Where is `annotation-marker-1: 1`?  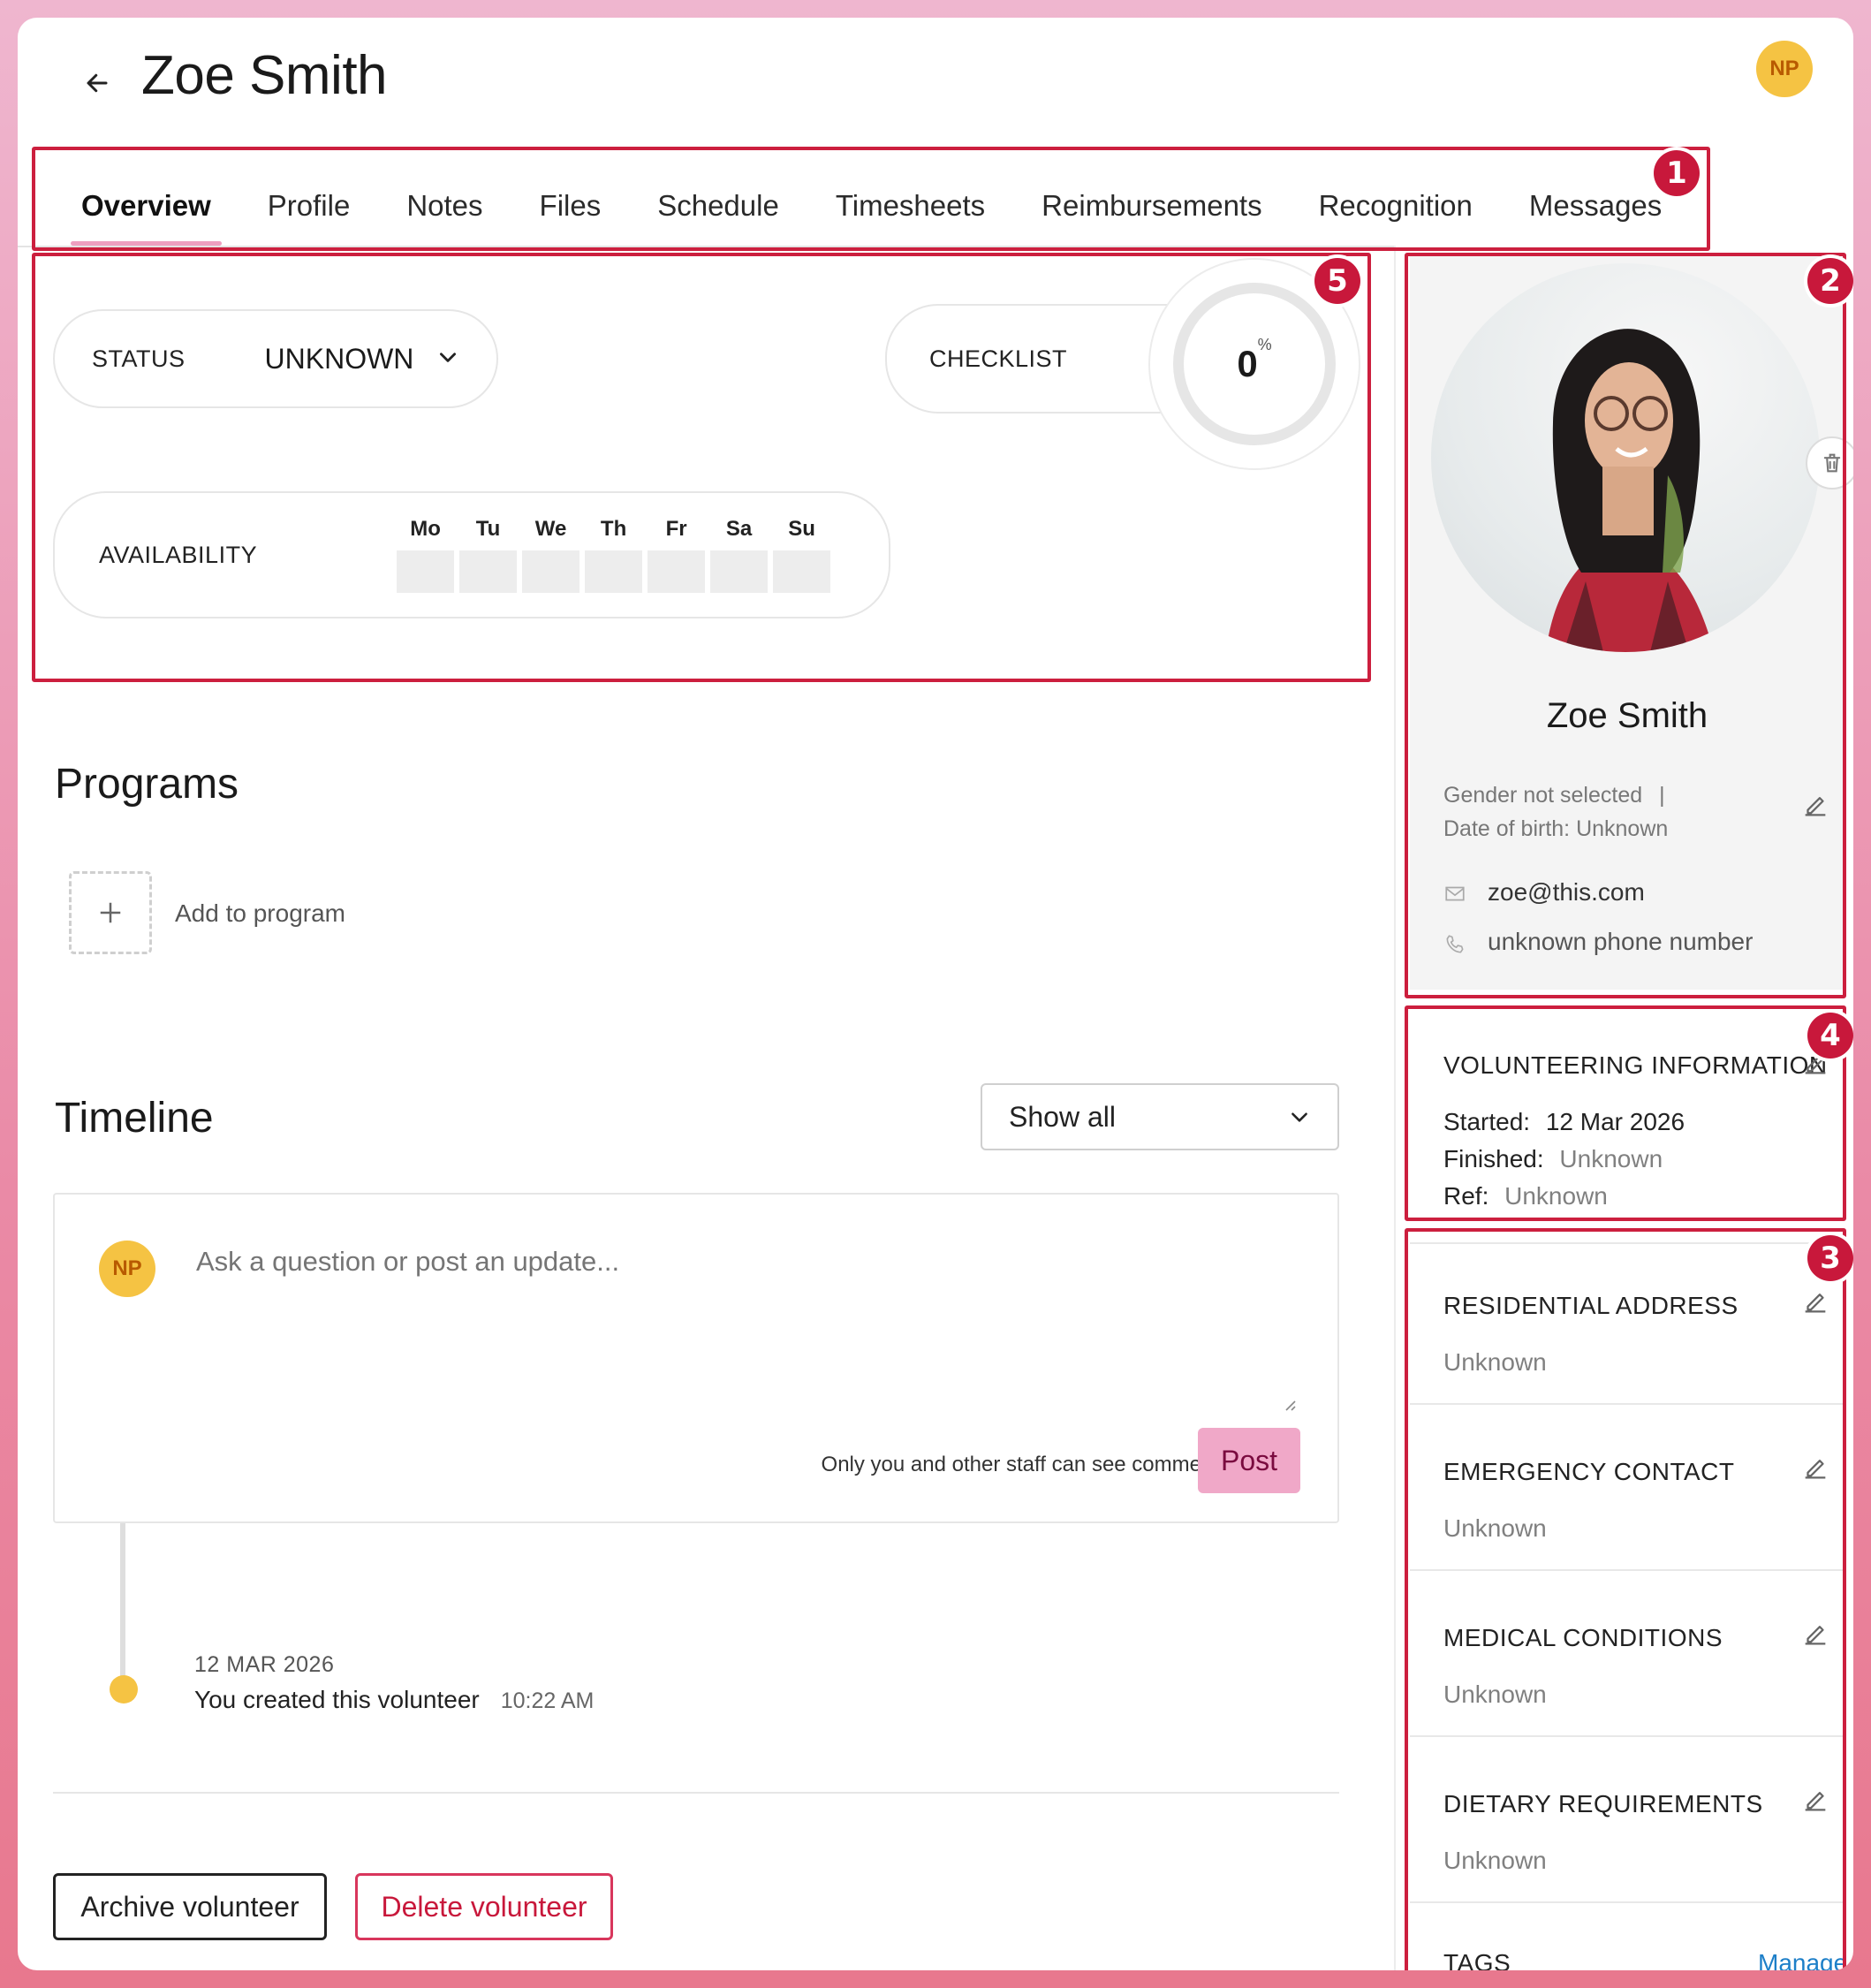
annotation-marker-1: 1 is located at coordinates (1677, 173).